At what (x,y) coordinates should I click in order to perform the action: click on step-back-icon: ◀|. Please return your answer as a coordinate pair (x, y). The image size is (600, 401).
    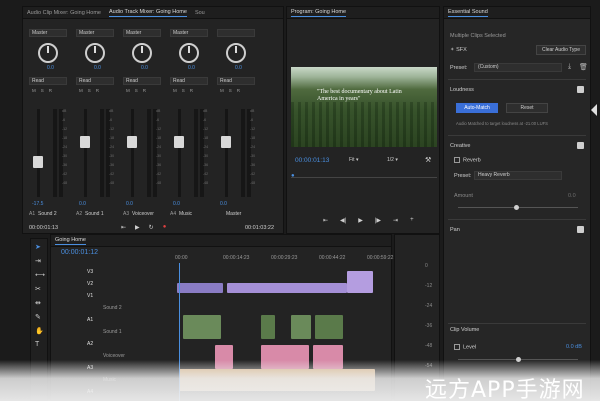
    Looking at the image, I should click on (343, 220).